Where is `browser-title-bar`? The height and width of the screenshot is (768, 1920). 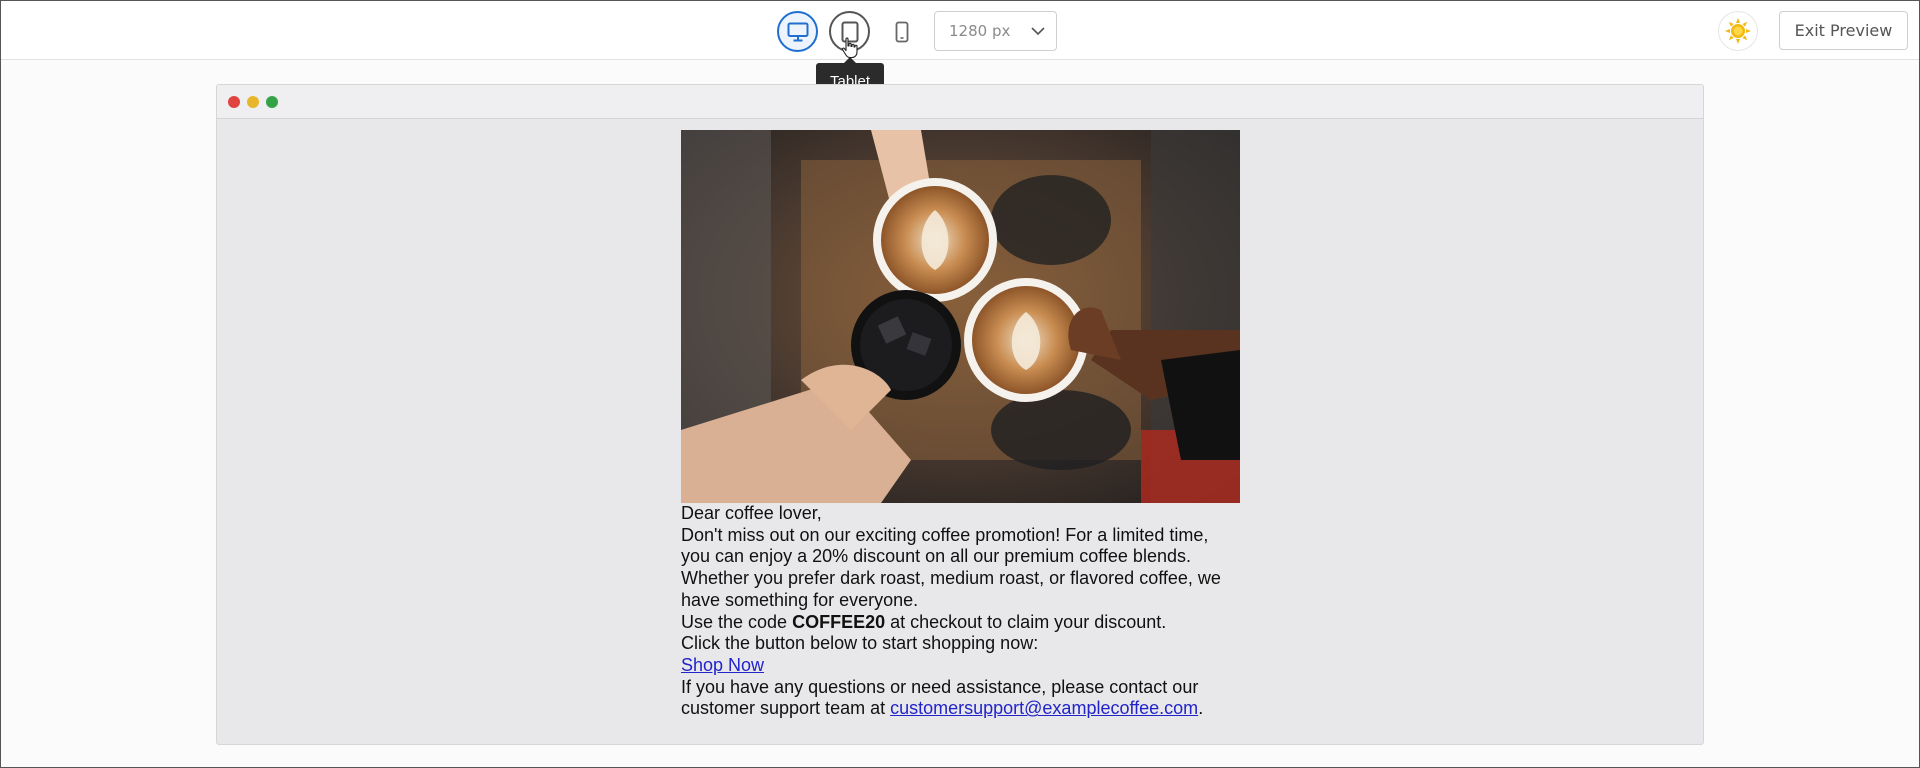
browser-title-bar is located at coordinates (960, 102).